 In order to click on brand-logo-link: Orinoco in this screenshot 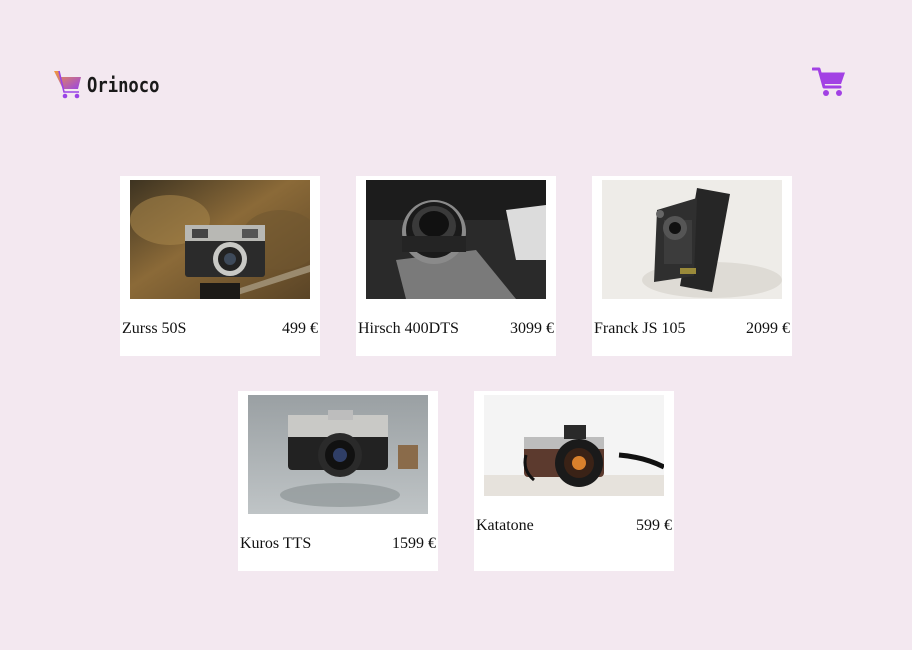, I will do `click(112, 84)`.